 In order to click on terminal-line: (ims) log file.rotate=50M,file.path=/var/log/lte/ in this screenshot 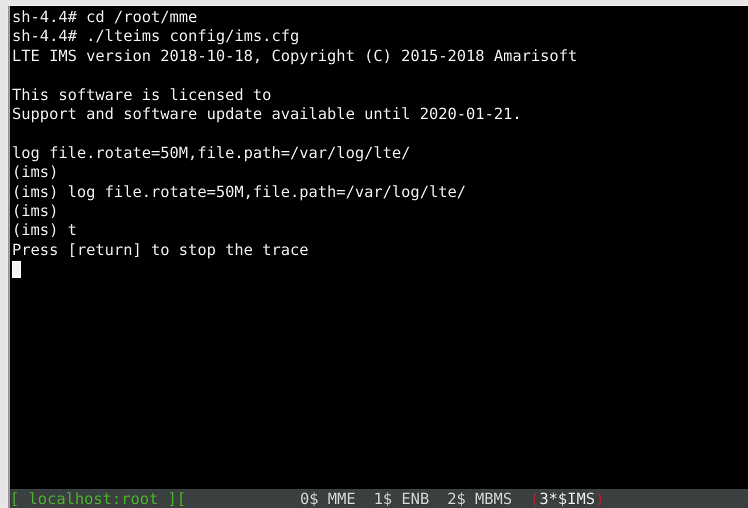, I will do `click(240, 192)`.